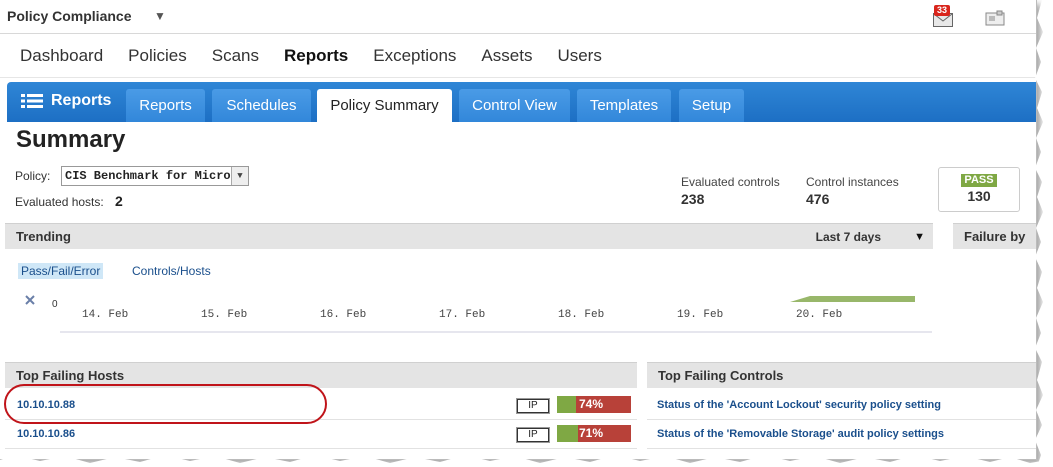 The width and height of the screenshot is (1053, 467). I want to click on top-failing-controls-header: Top Failing Controls, so click(841, 375).